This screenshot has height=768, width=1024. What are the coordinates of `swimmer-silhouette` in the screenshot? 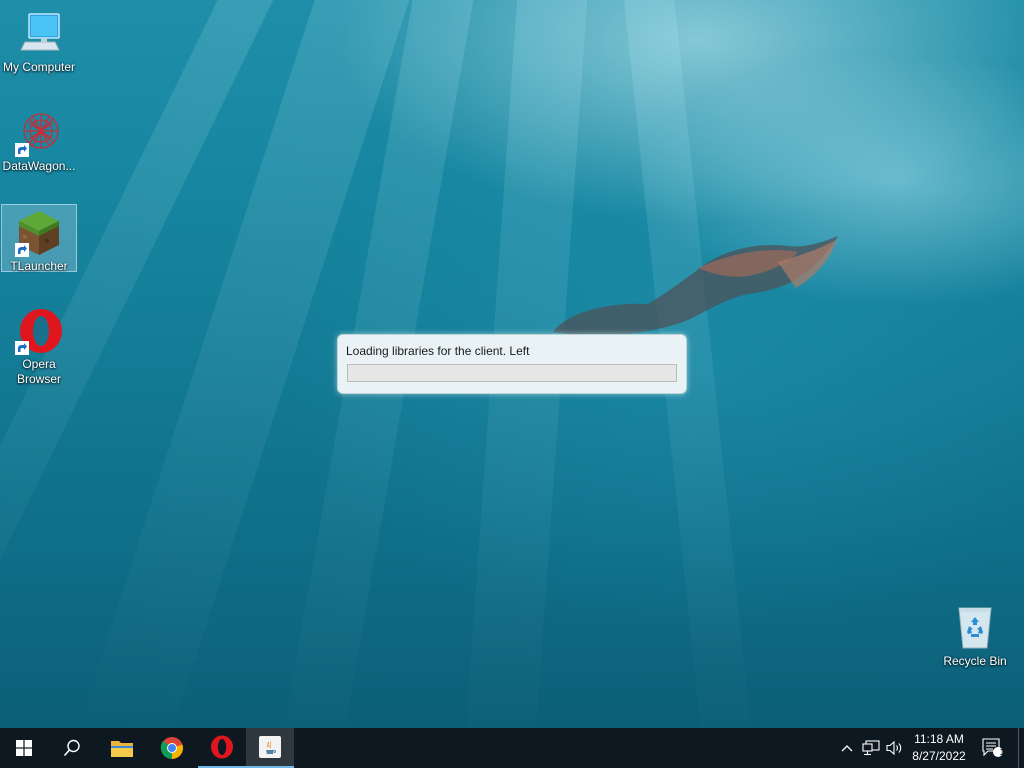 It's located at (695, 286).